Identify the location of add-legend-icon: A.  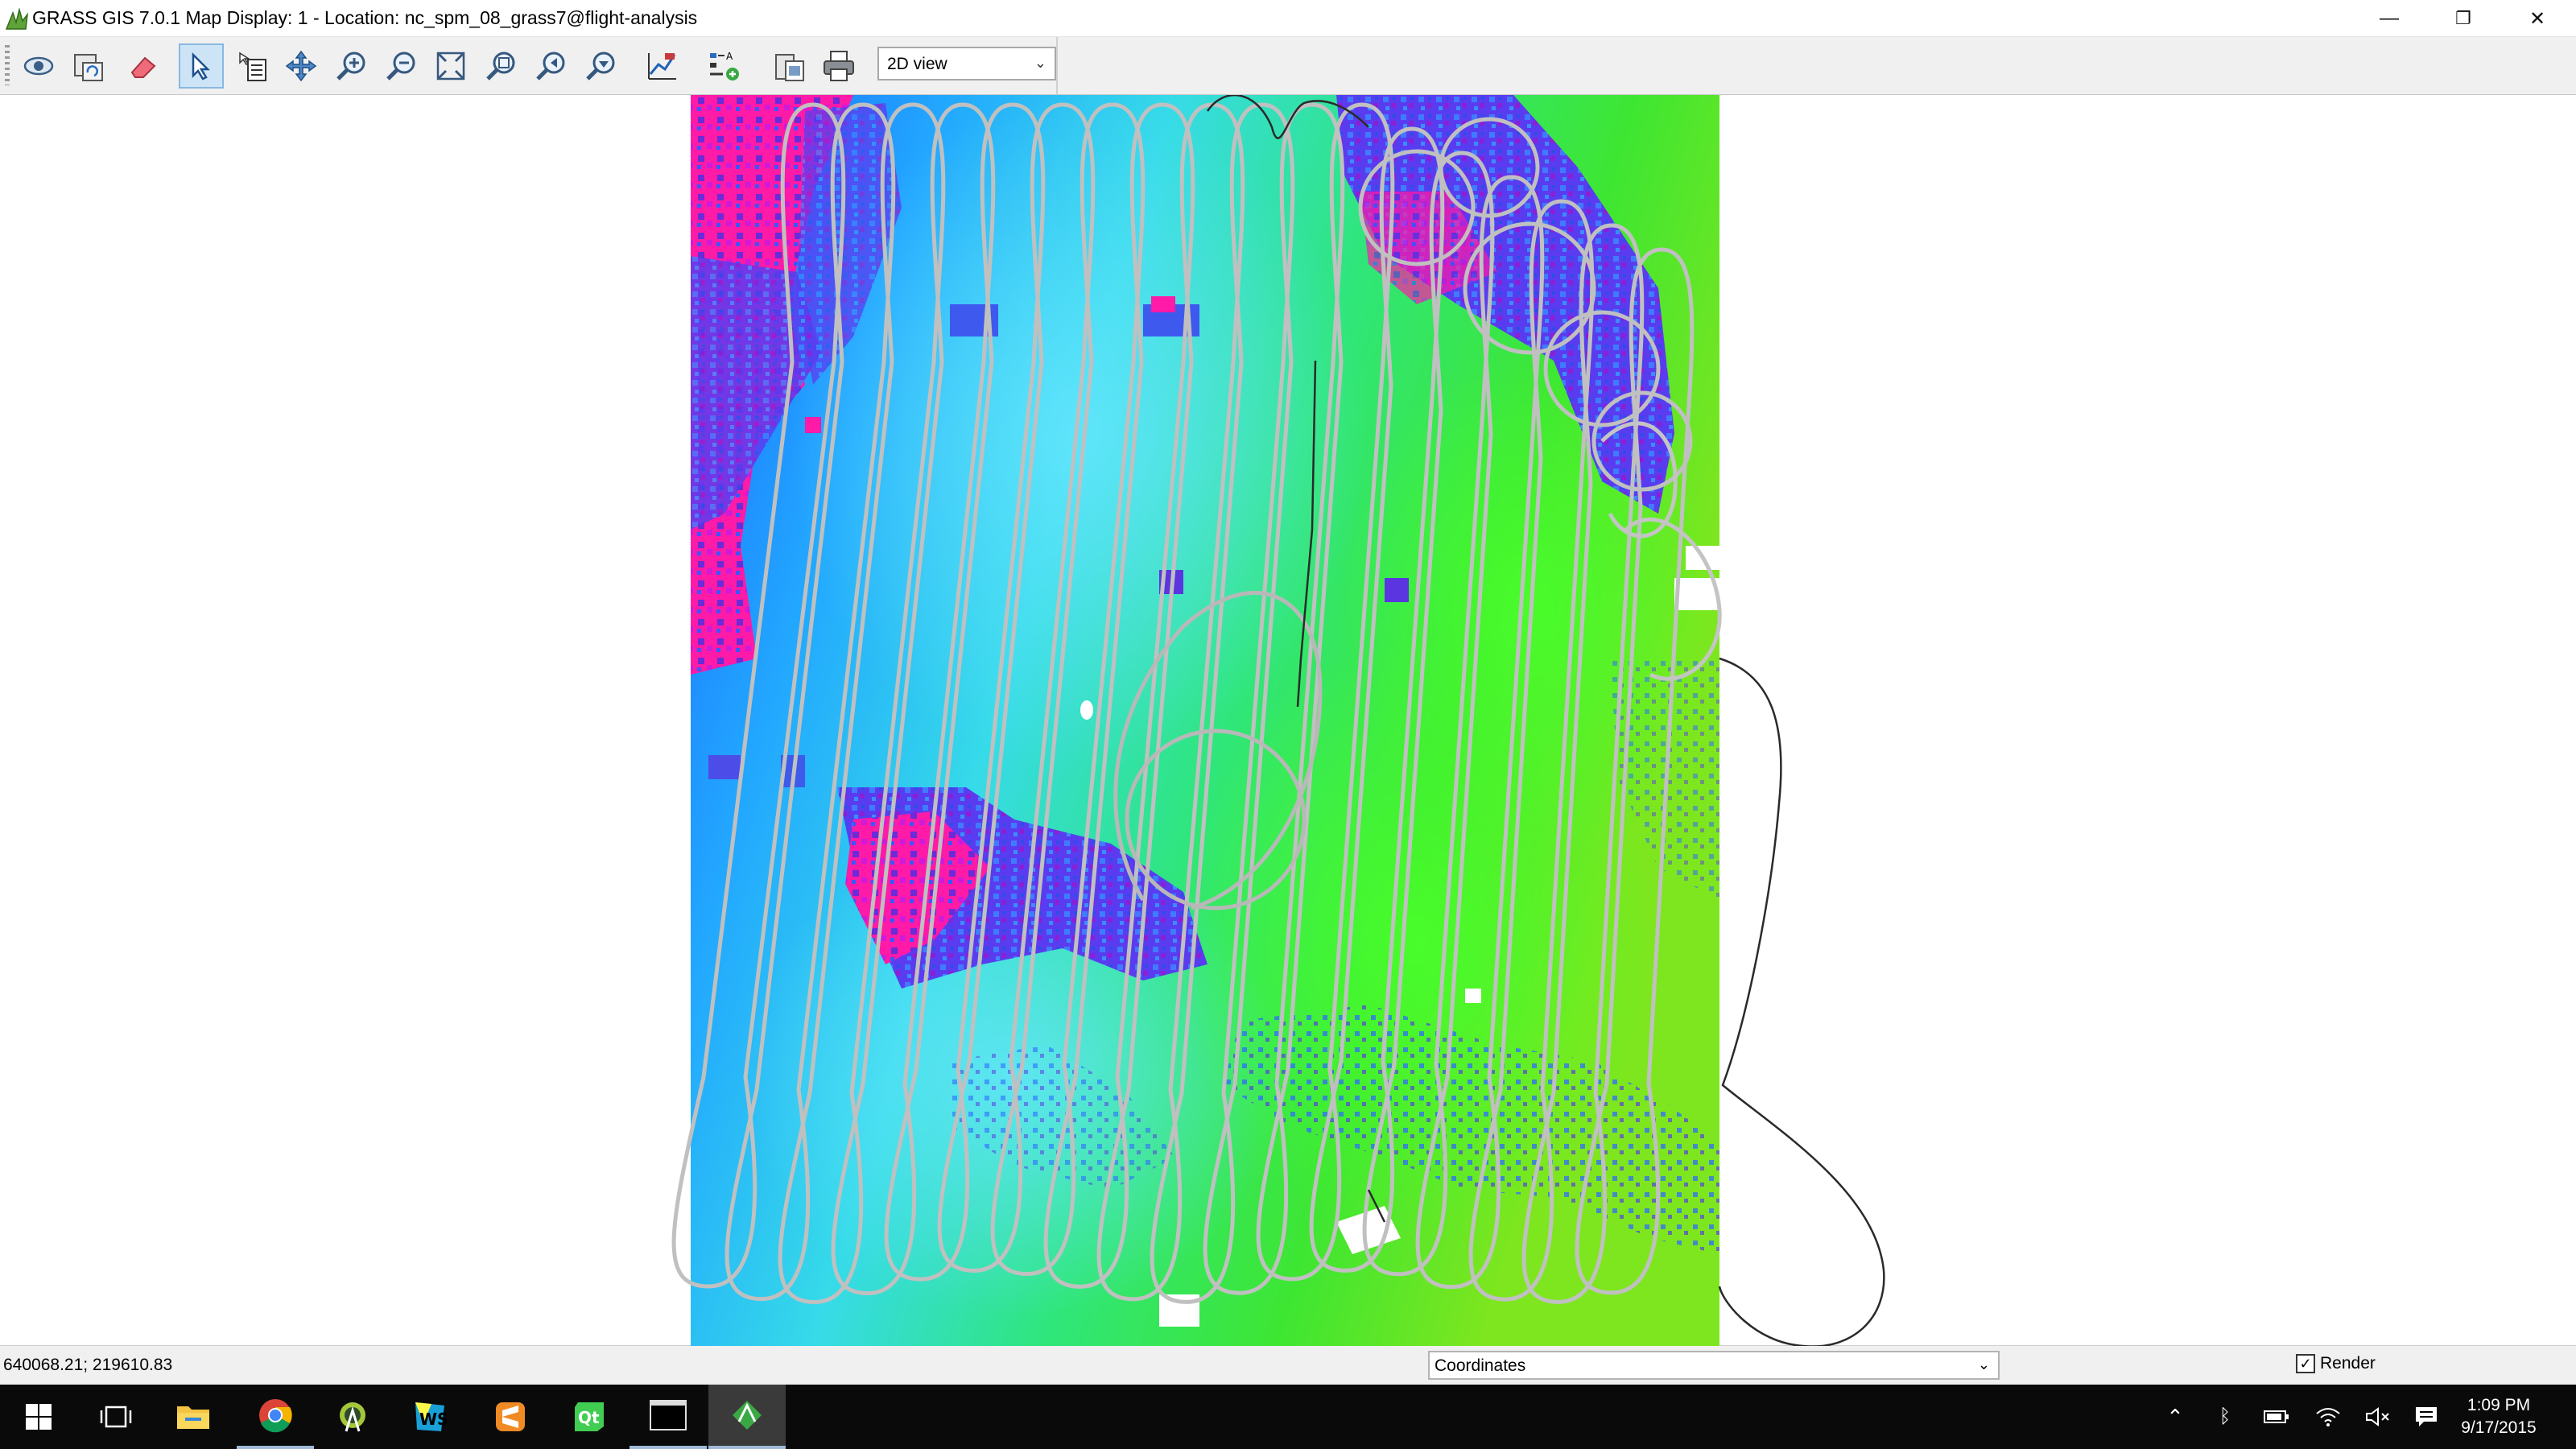
(724, 65).